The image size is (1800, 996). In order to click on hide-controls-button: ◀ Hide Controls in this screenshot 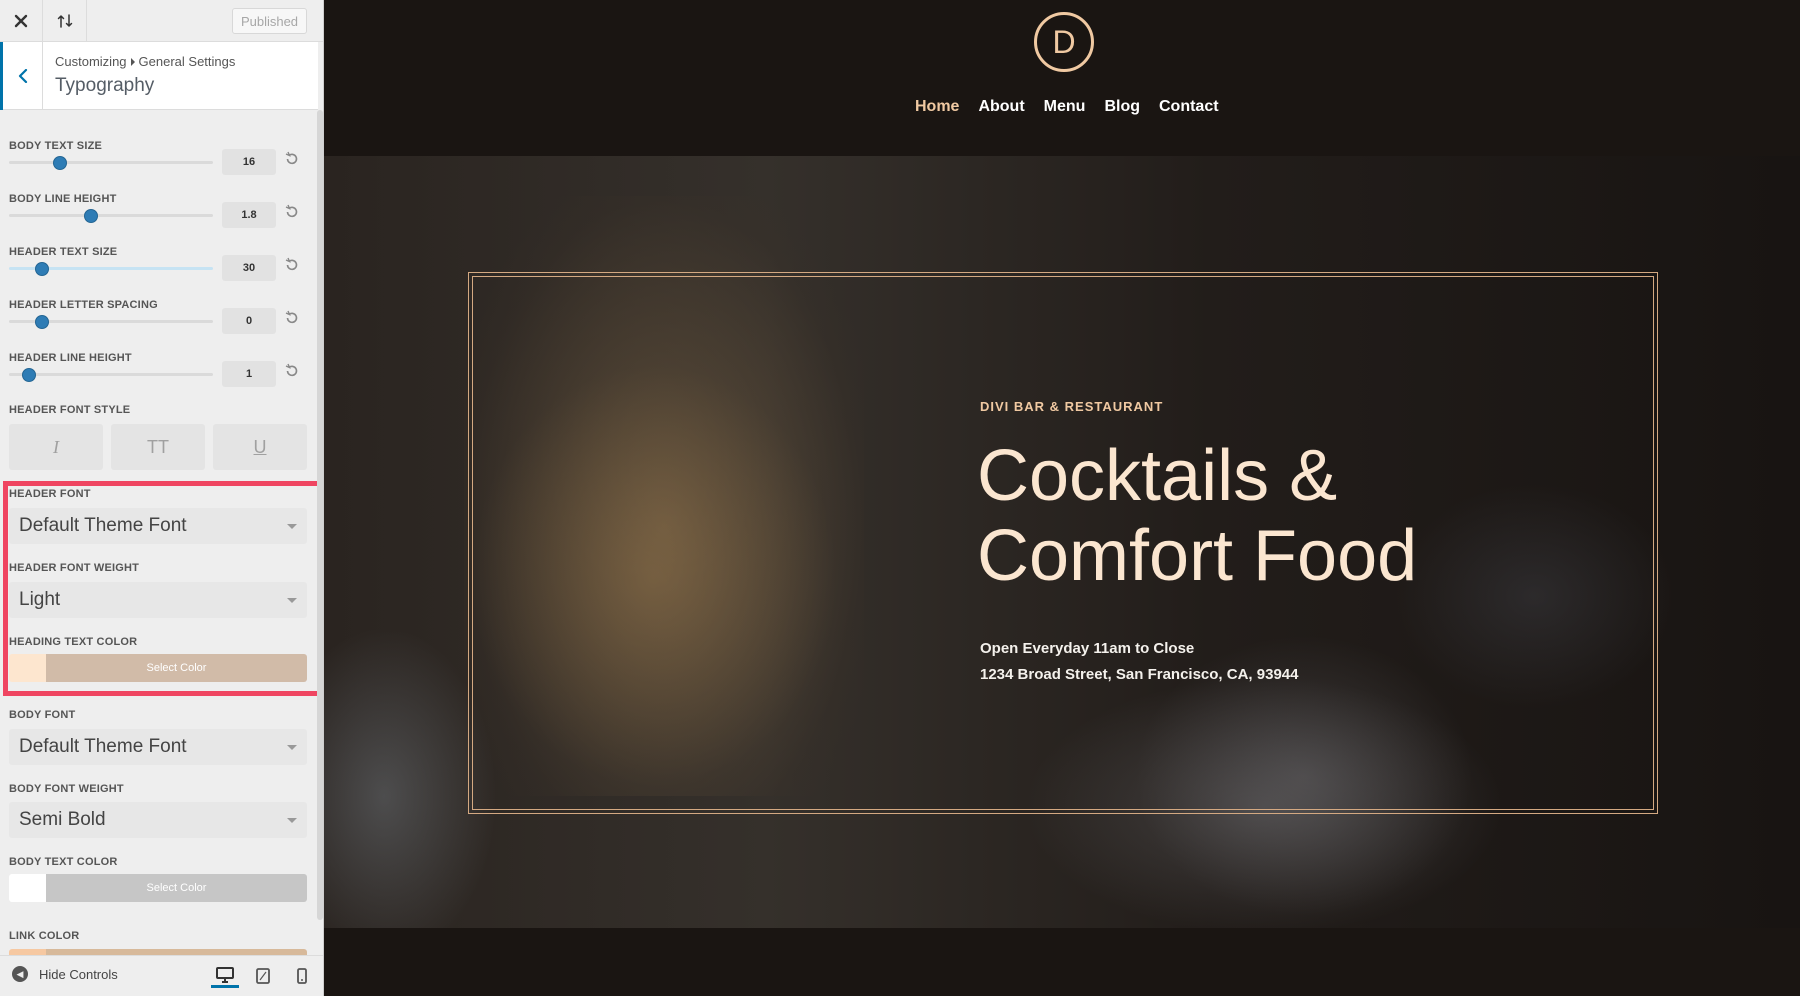, I will do `click(65, 974)`.